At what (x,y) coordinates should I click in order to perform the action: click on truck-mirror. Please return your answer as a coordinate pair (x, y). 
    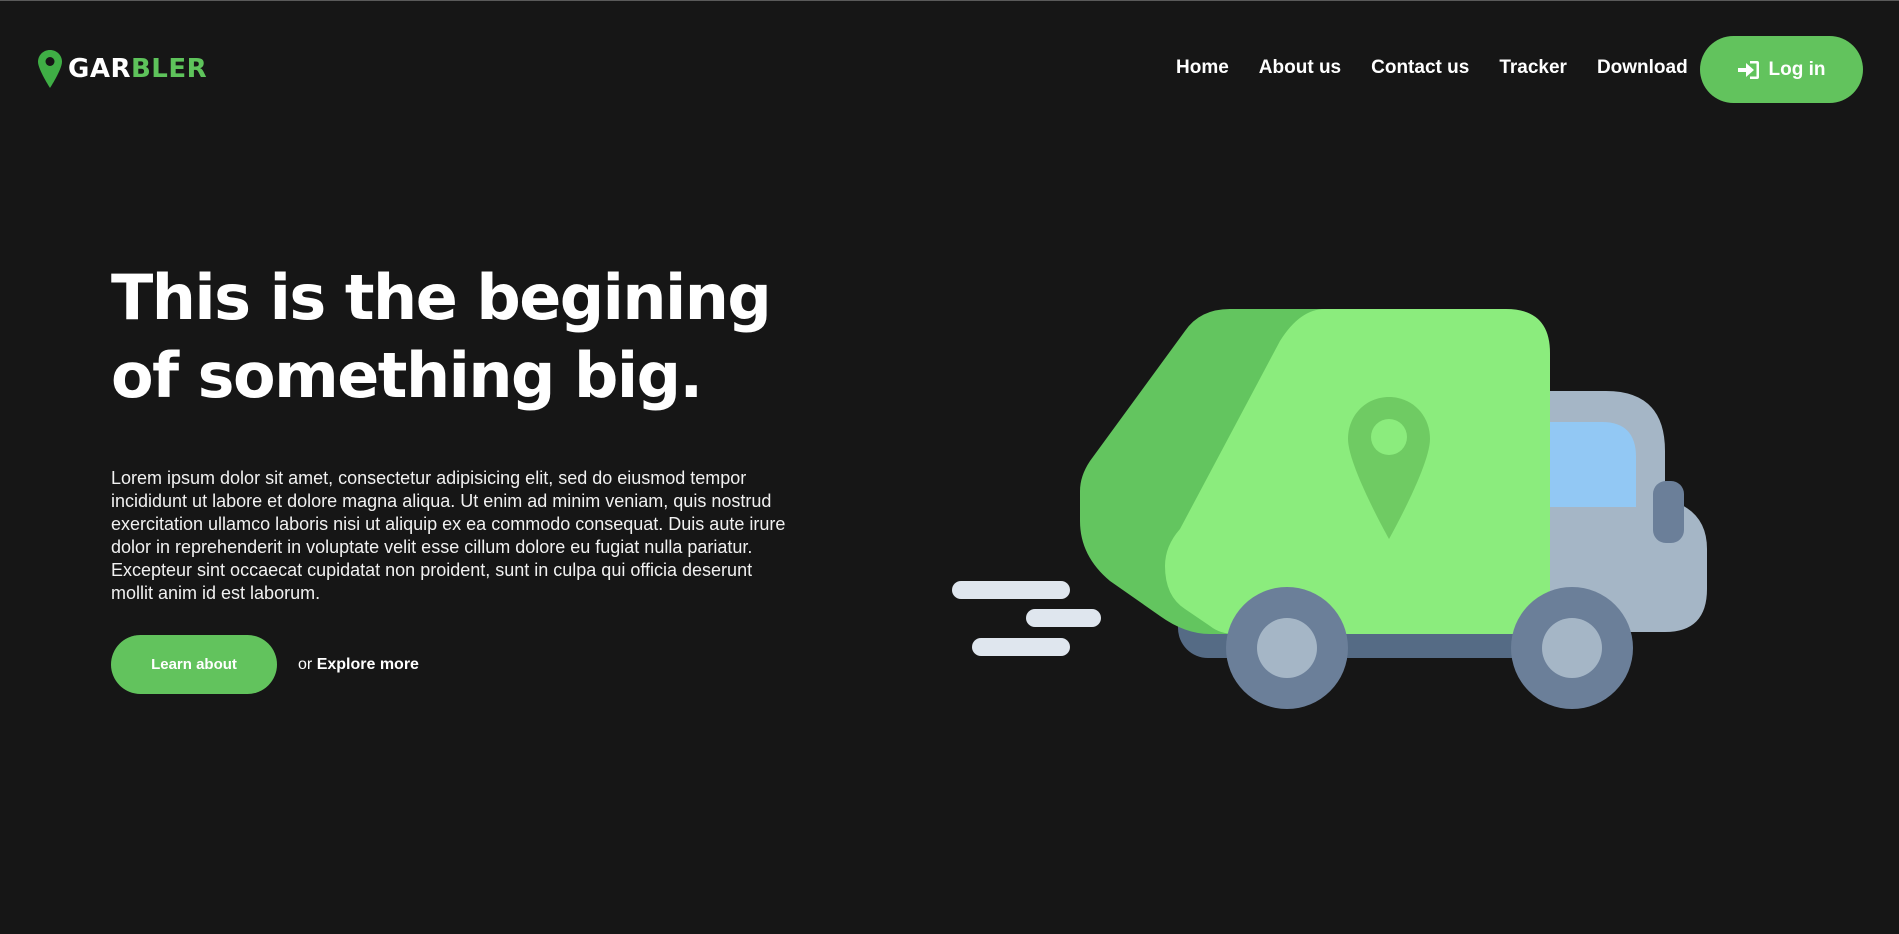
    Looking at the image, I should click on (1668, 512).